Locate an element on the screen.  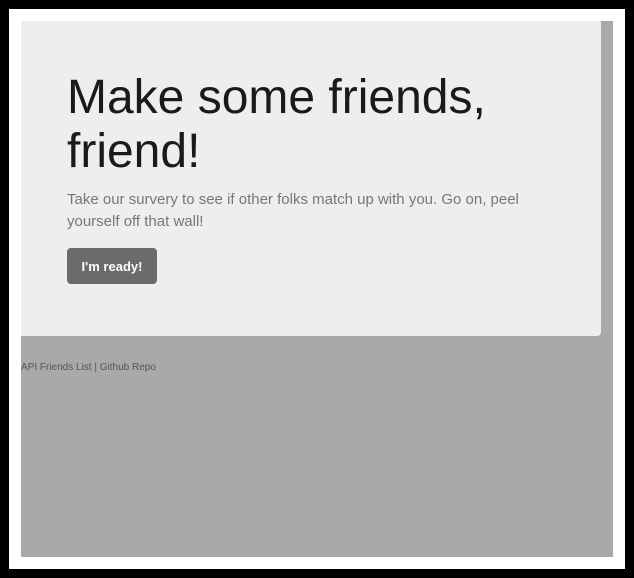
github-repo-link: Github Repo is located at coordinates (128, 367).